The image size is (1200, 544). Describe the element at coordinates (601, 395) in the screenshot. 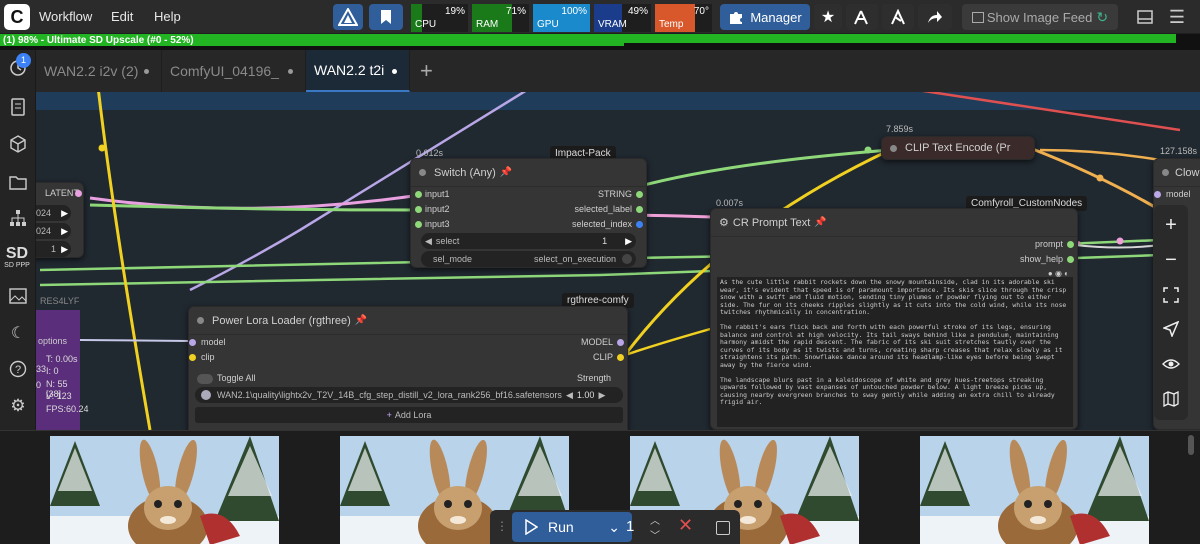

I see `arrow-right-icon: ▶` at that location.